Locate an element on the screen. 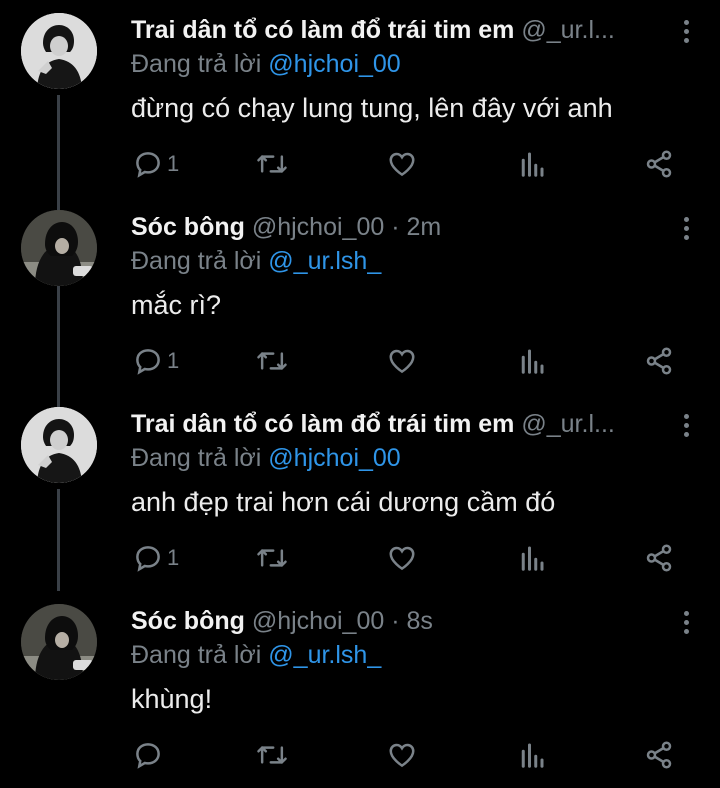  tweet-header: Sóc bông @hjchoi_00 · 8s is located at coordinates (395, 621).